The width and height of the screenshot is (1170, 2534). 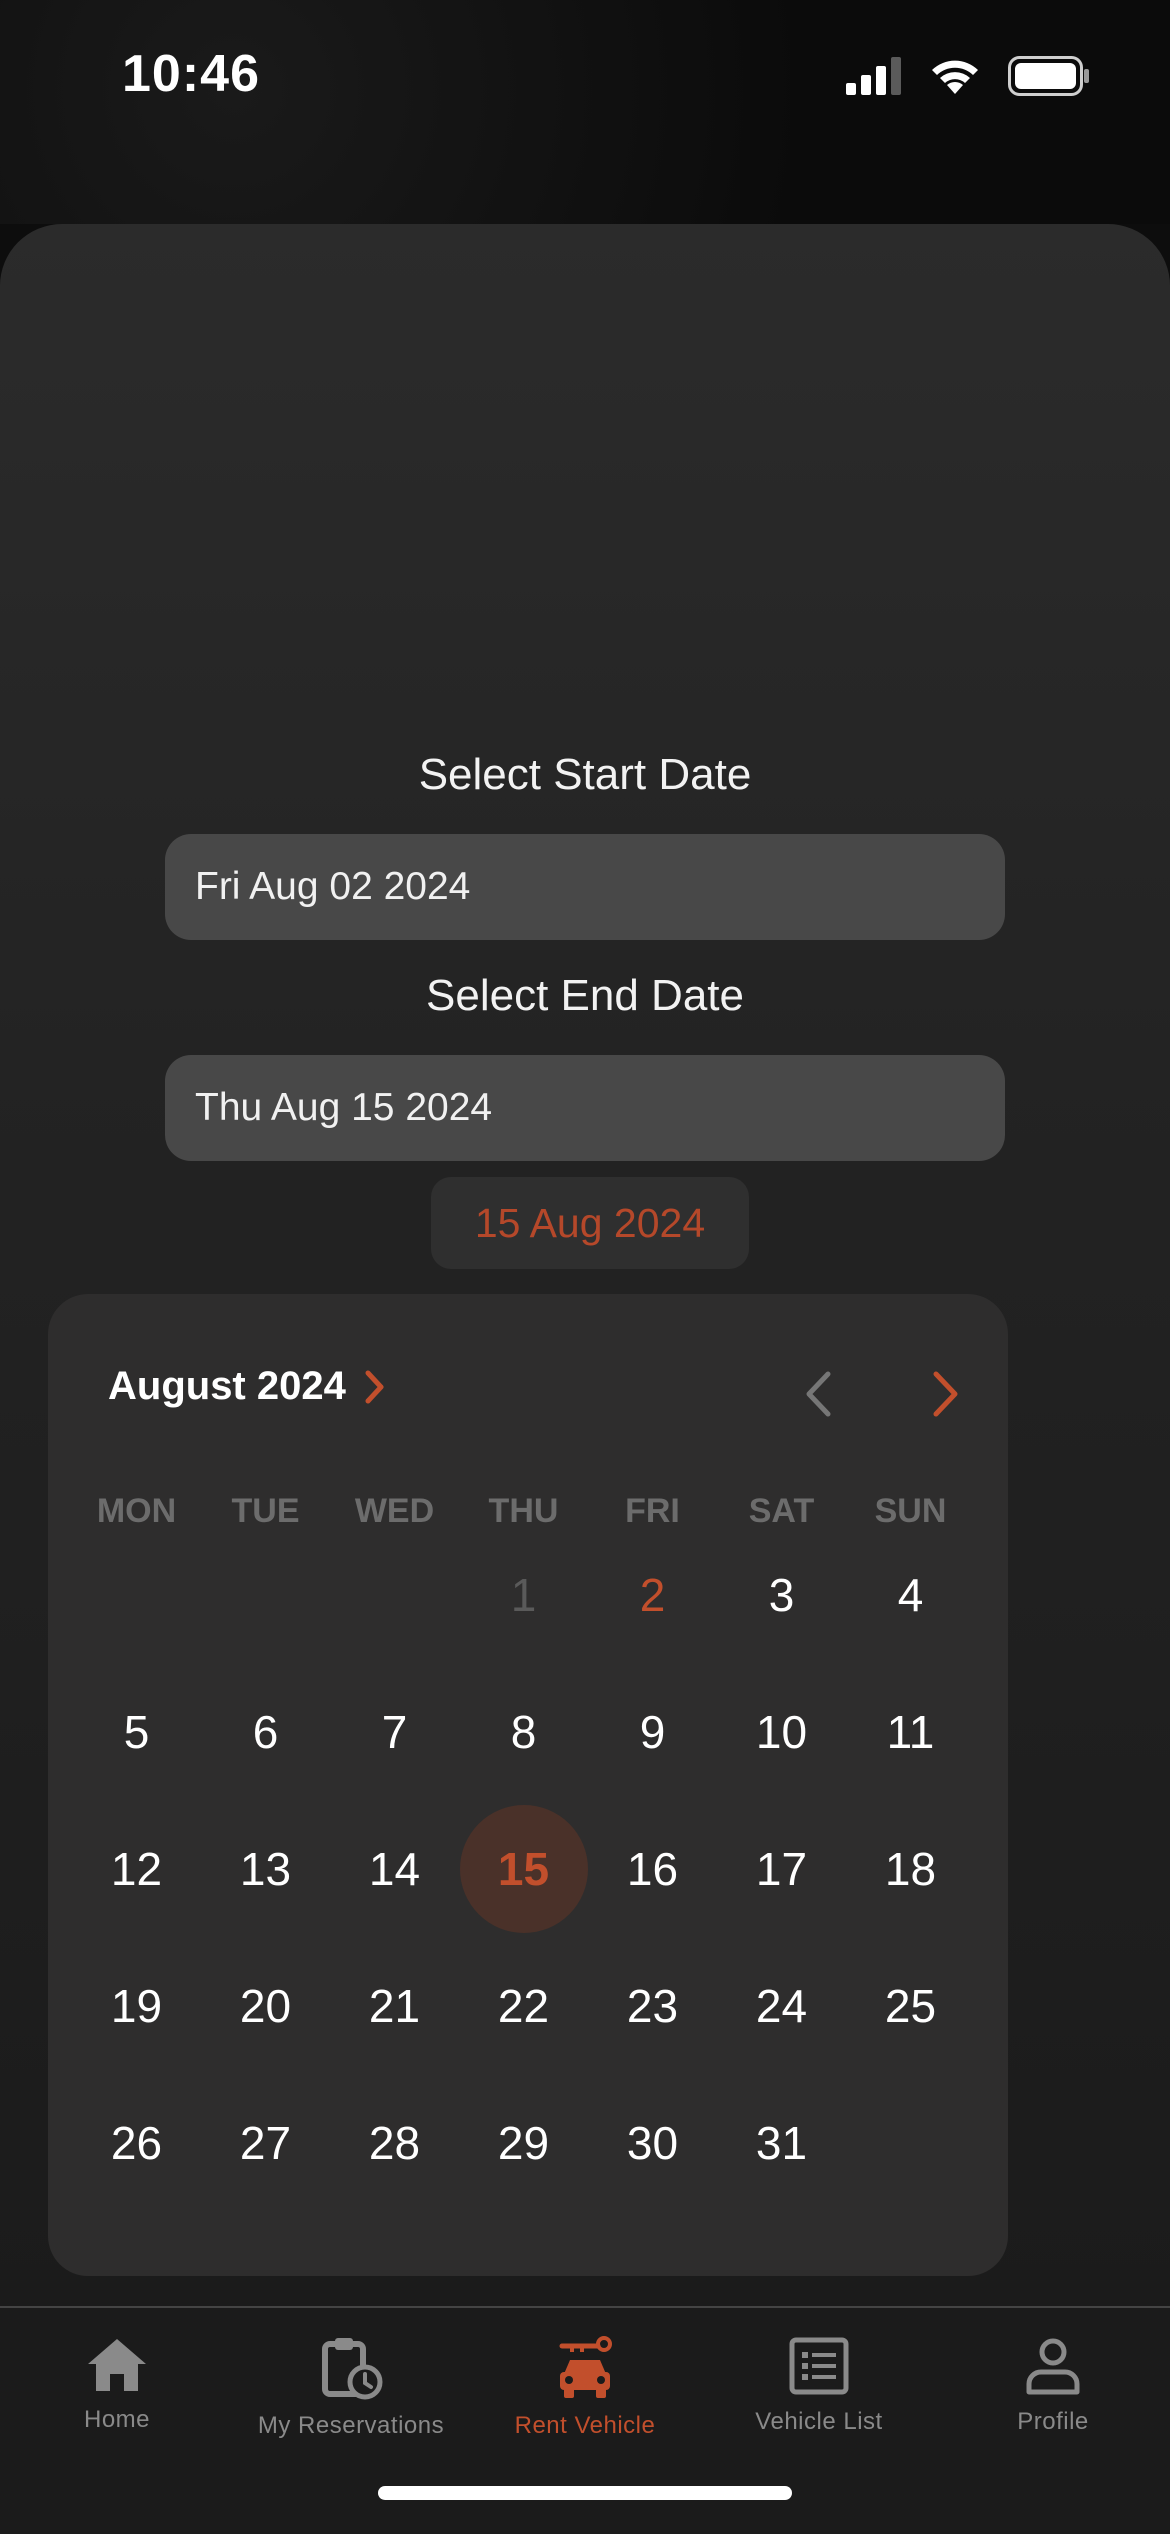 I want to click on calendar-day: 15, so click(x=523, y=1868).